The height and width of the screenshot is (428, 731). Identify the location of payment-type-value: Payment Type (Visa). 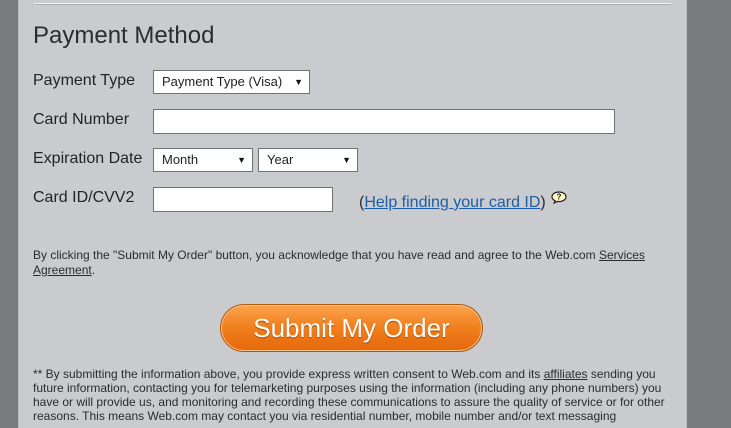
(222, 81).